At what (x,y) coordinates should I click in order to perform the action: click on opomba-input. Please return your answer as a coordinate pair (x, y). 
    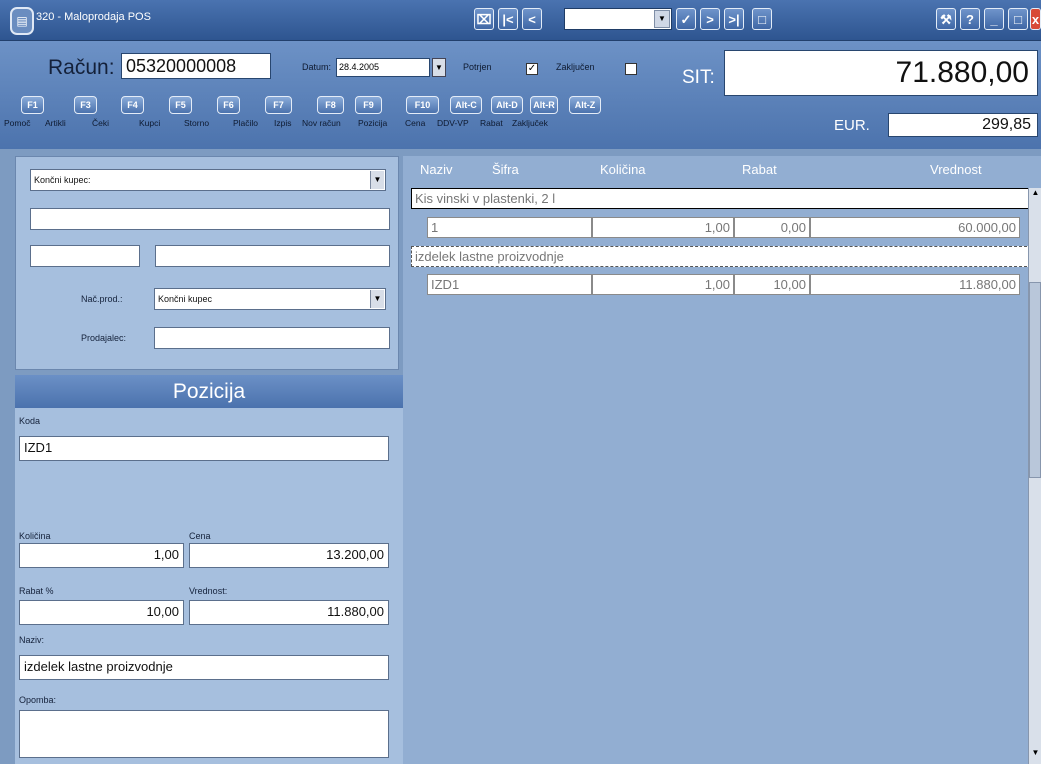
    Looking at the image, I should click on (204, 734).